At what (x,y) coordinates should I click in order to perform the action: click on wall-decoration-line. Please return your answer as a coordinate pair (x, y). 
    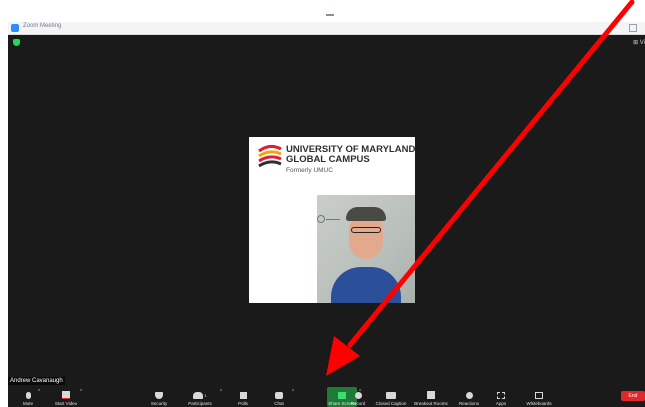
    Looking at the image, I should click on (333, 219).